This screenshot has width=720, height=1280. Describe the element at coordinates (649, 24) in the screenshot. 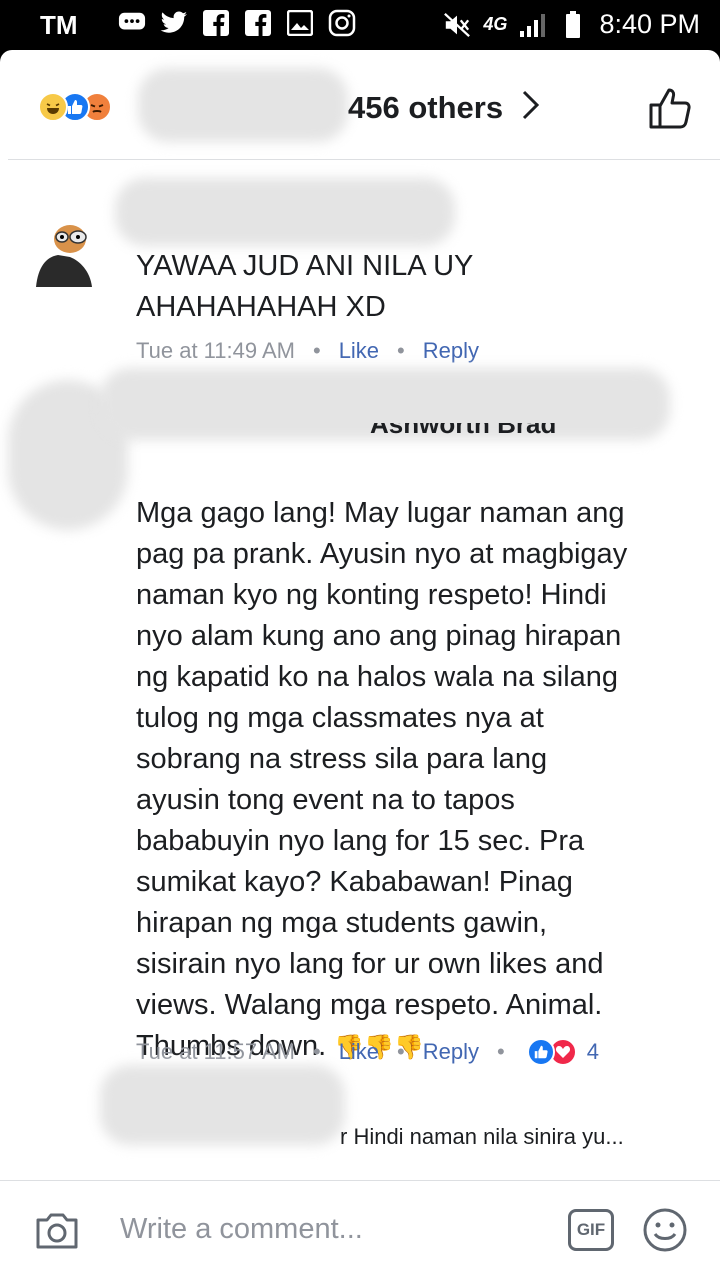

I see `clock: 8:40 PM` at that location.